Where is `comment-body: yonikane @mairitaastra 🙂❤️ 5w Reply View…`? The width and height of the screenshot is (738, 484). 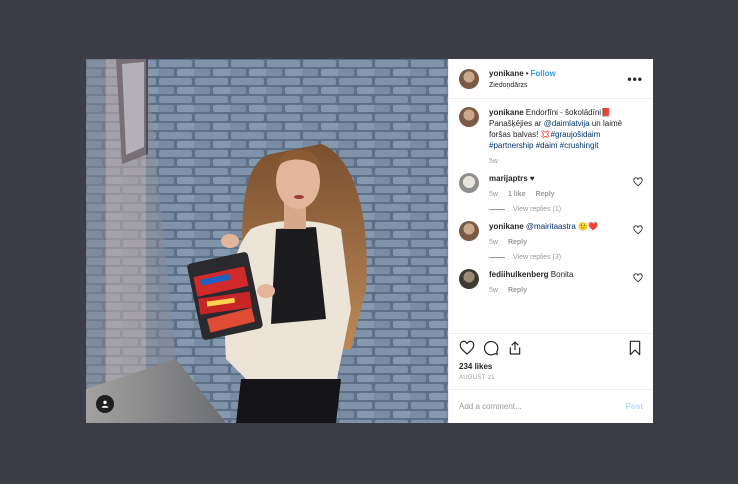
comment-body: yonikane @mairitaastra 🙂❤️ 5w Reply View… is located at coordinates (561, 242).